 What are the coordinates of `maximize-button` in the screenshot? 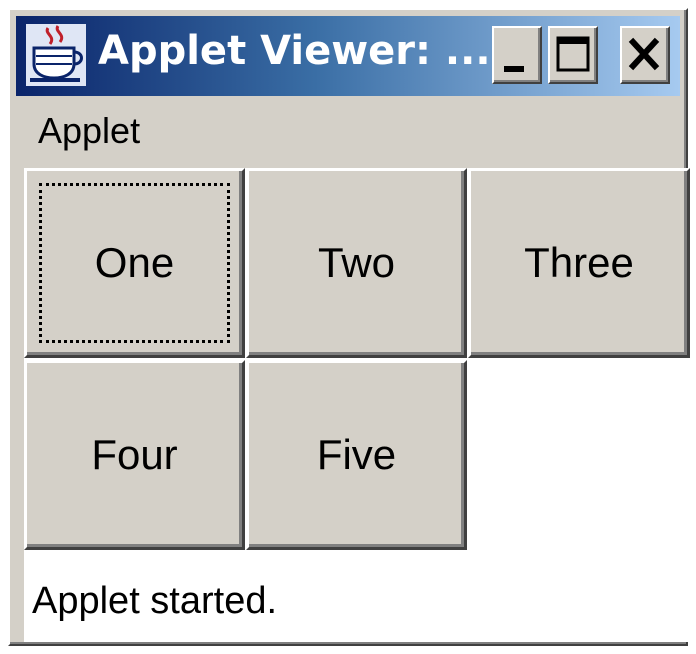 It's located at (573, 55).